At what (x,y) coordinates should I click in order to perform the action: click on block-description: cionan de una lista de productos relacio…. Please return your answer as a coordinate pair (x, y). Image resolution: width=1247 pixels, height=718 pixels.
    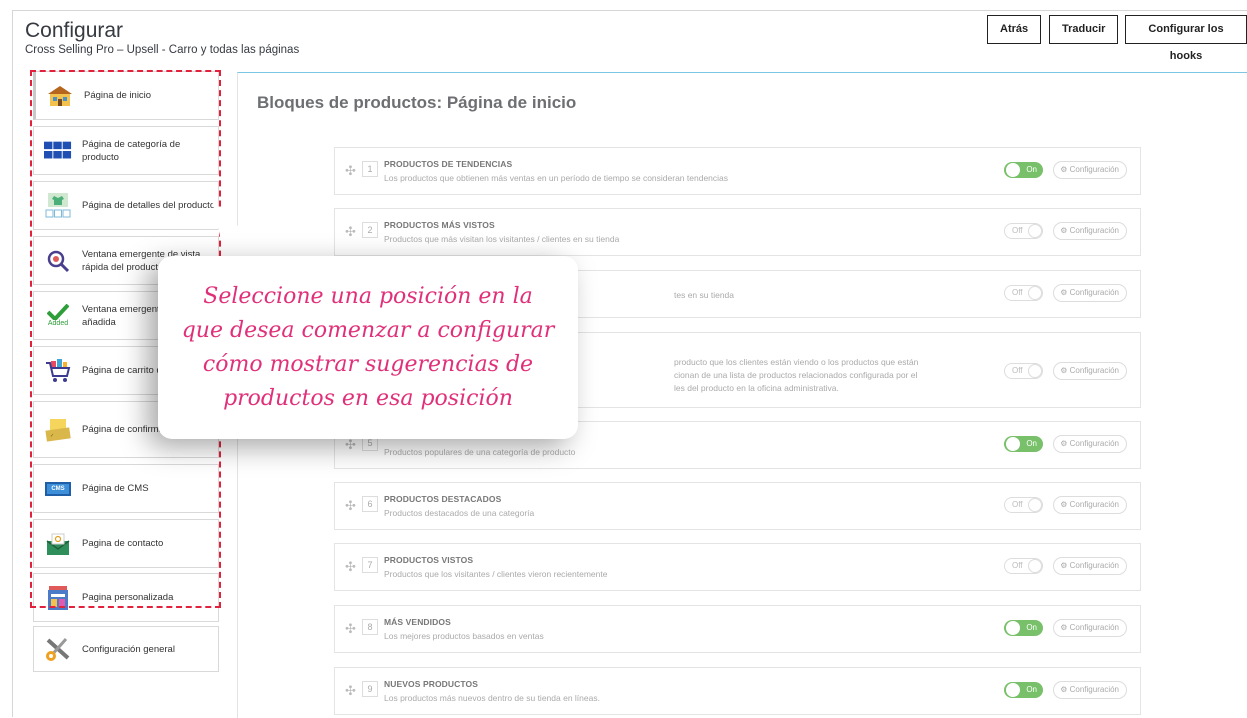
    Looking at the image, I should click on (796, 375).